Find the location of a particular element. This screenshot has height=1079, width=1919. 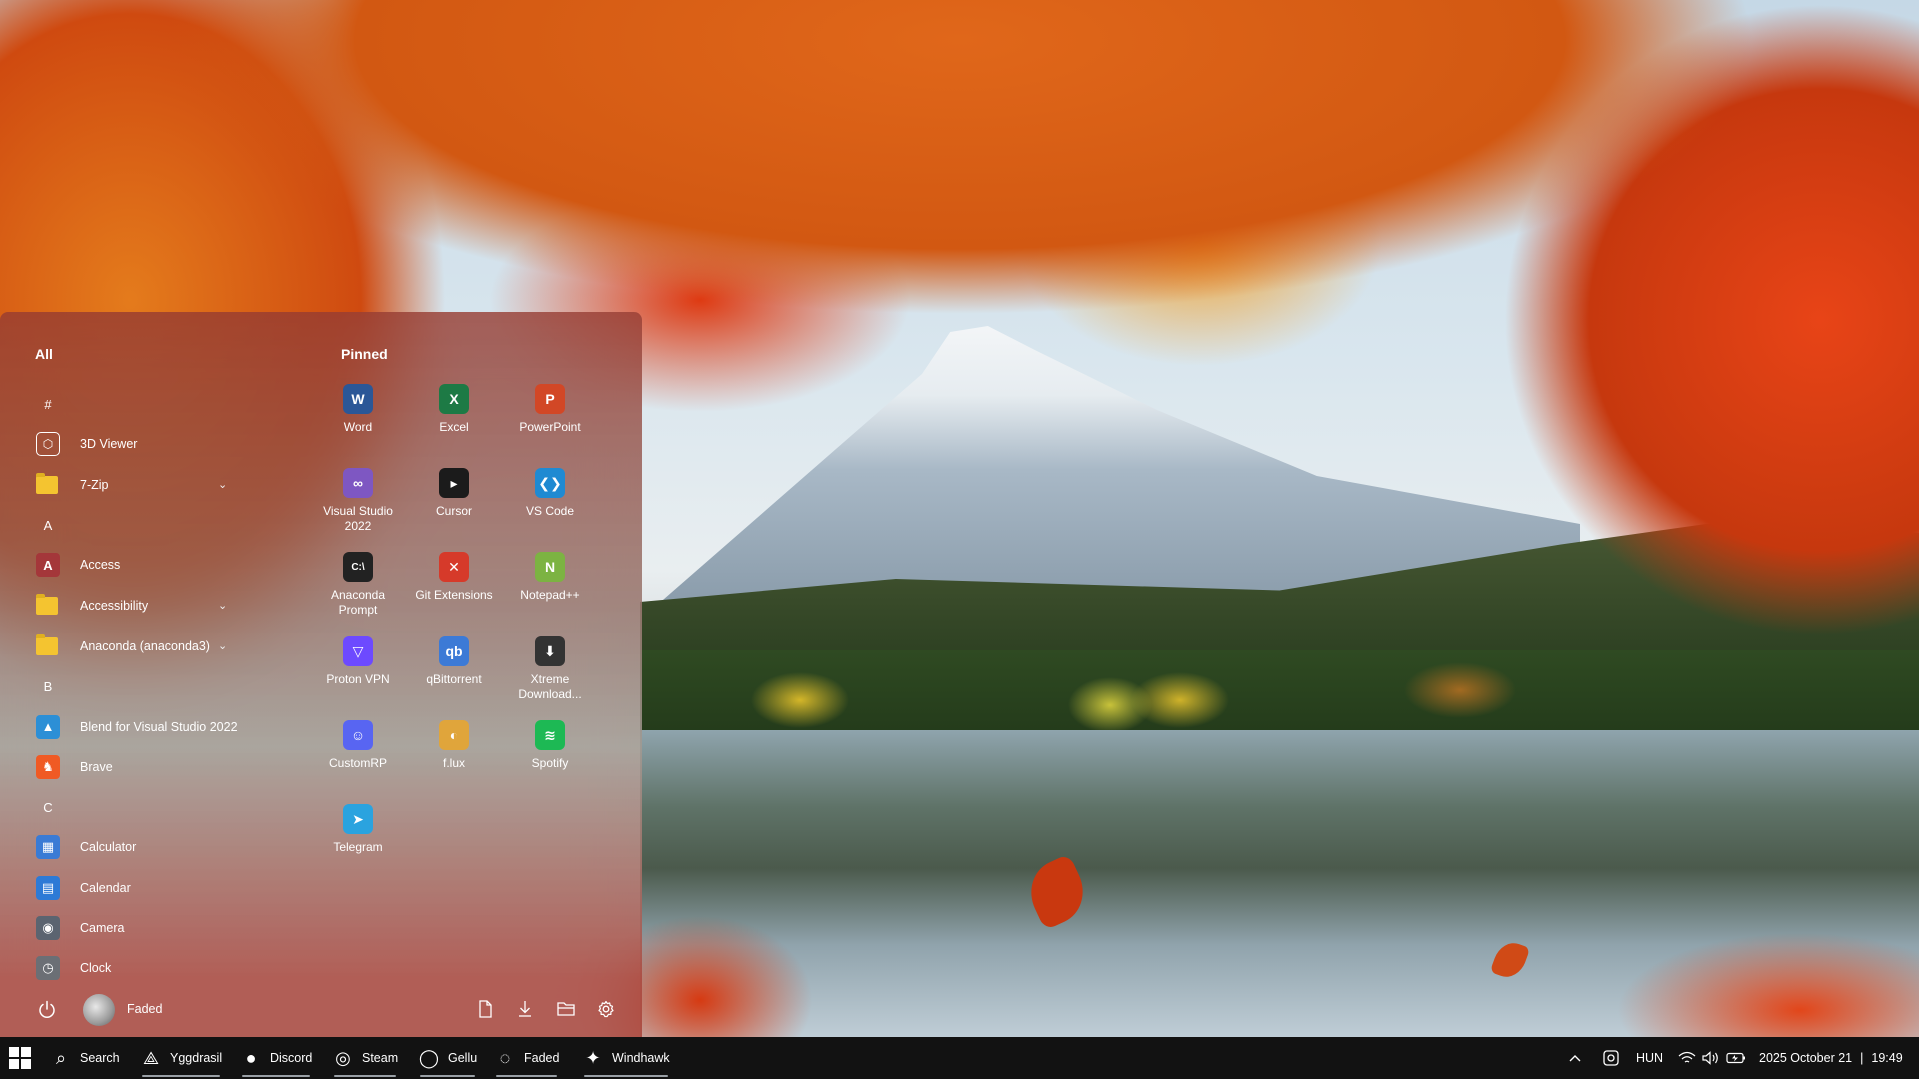

documents-button is located at coordinates (485, 1009).